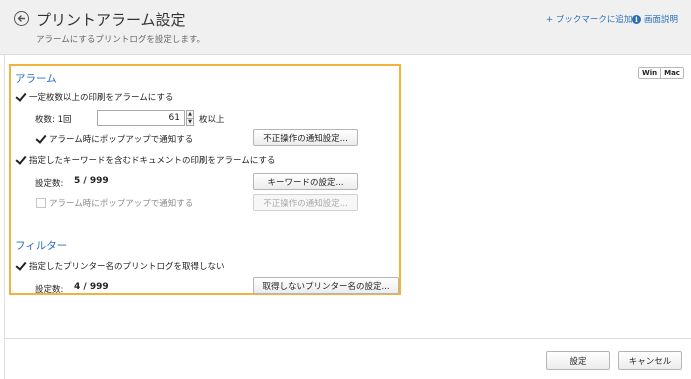 This screenshot has height=379, width=691. Describe the element at coordinates (650, 73) in the screenshot. I see `platform-win-tab: Win` at that location.